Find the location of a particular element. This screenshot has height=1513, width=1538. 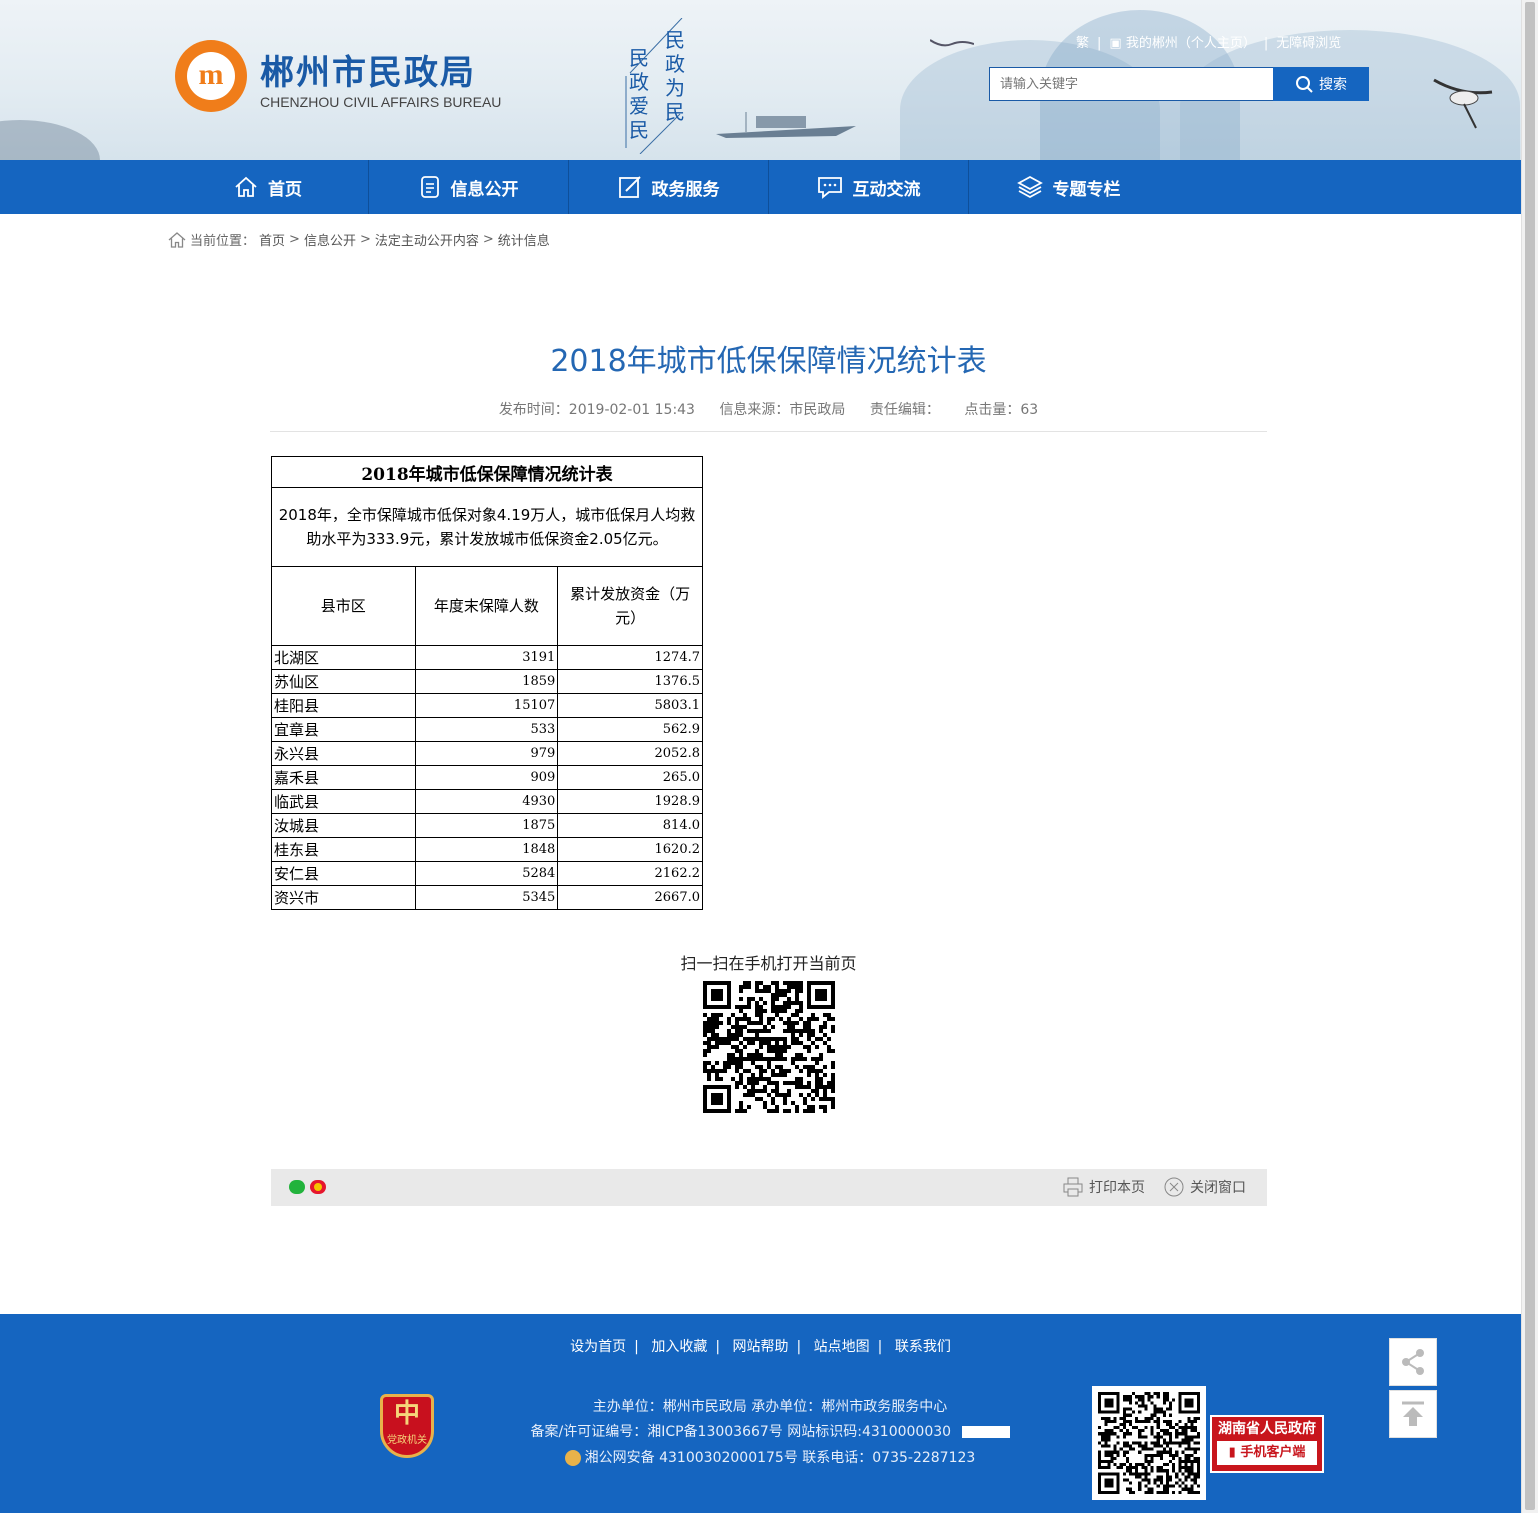

share-float-button is located at coordinates (1413, 1362).